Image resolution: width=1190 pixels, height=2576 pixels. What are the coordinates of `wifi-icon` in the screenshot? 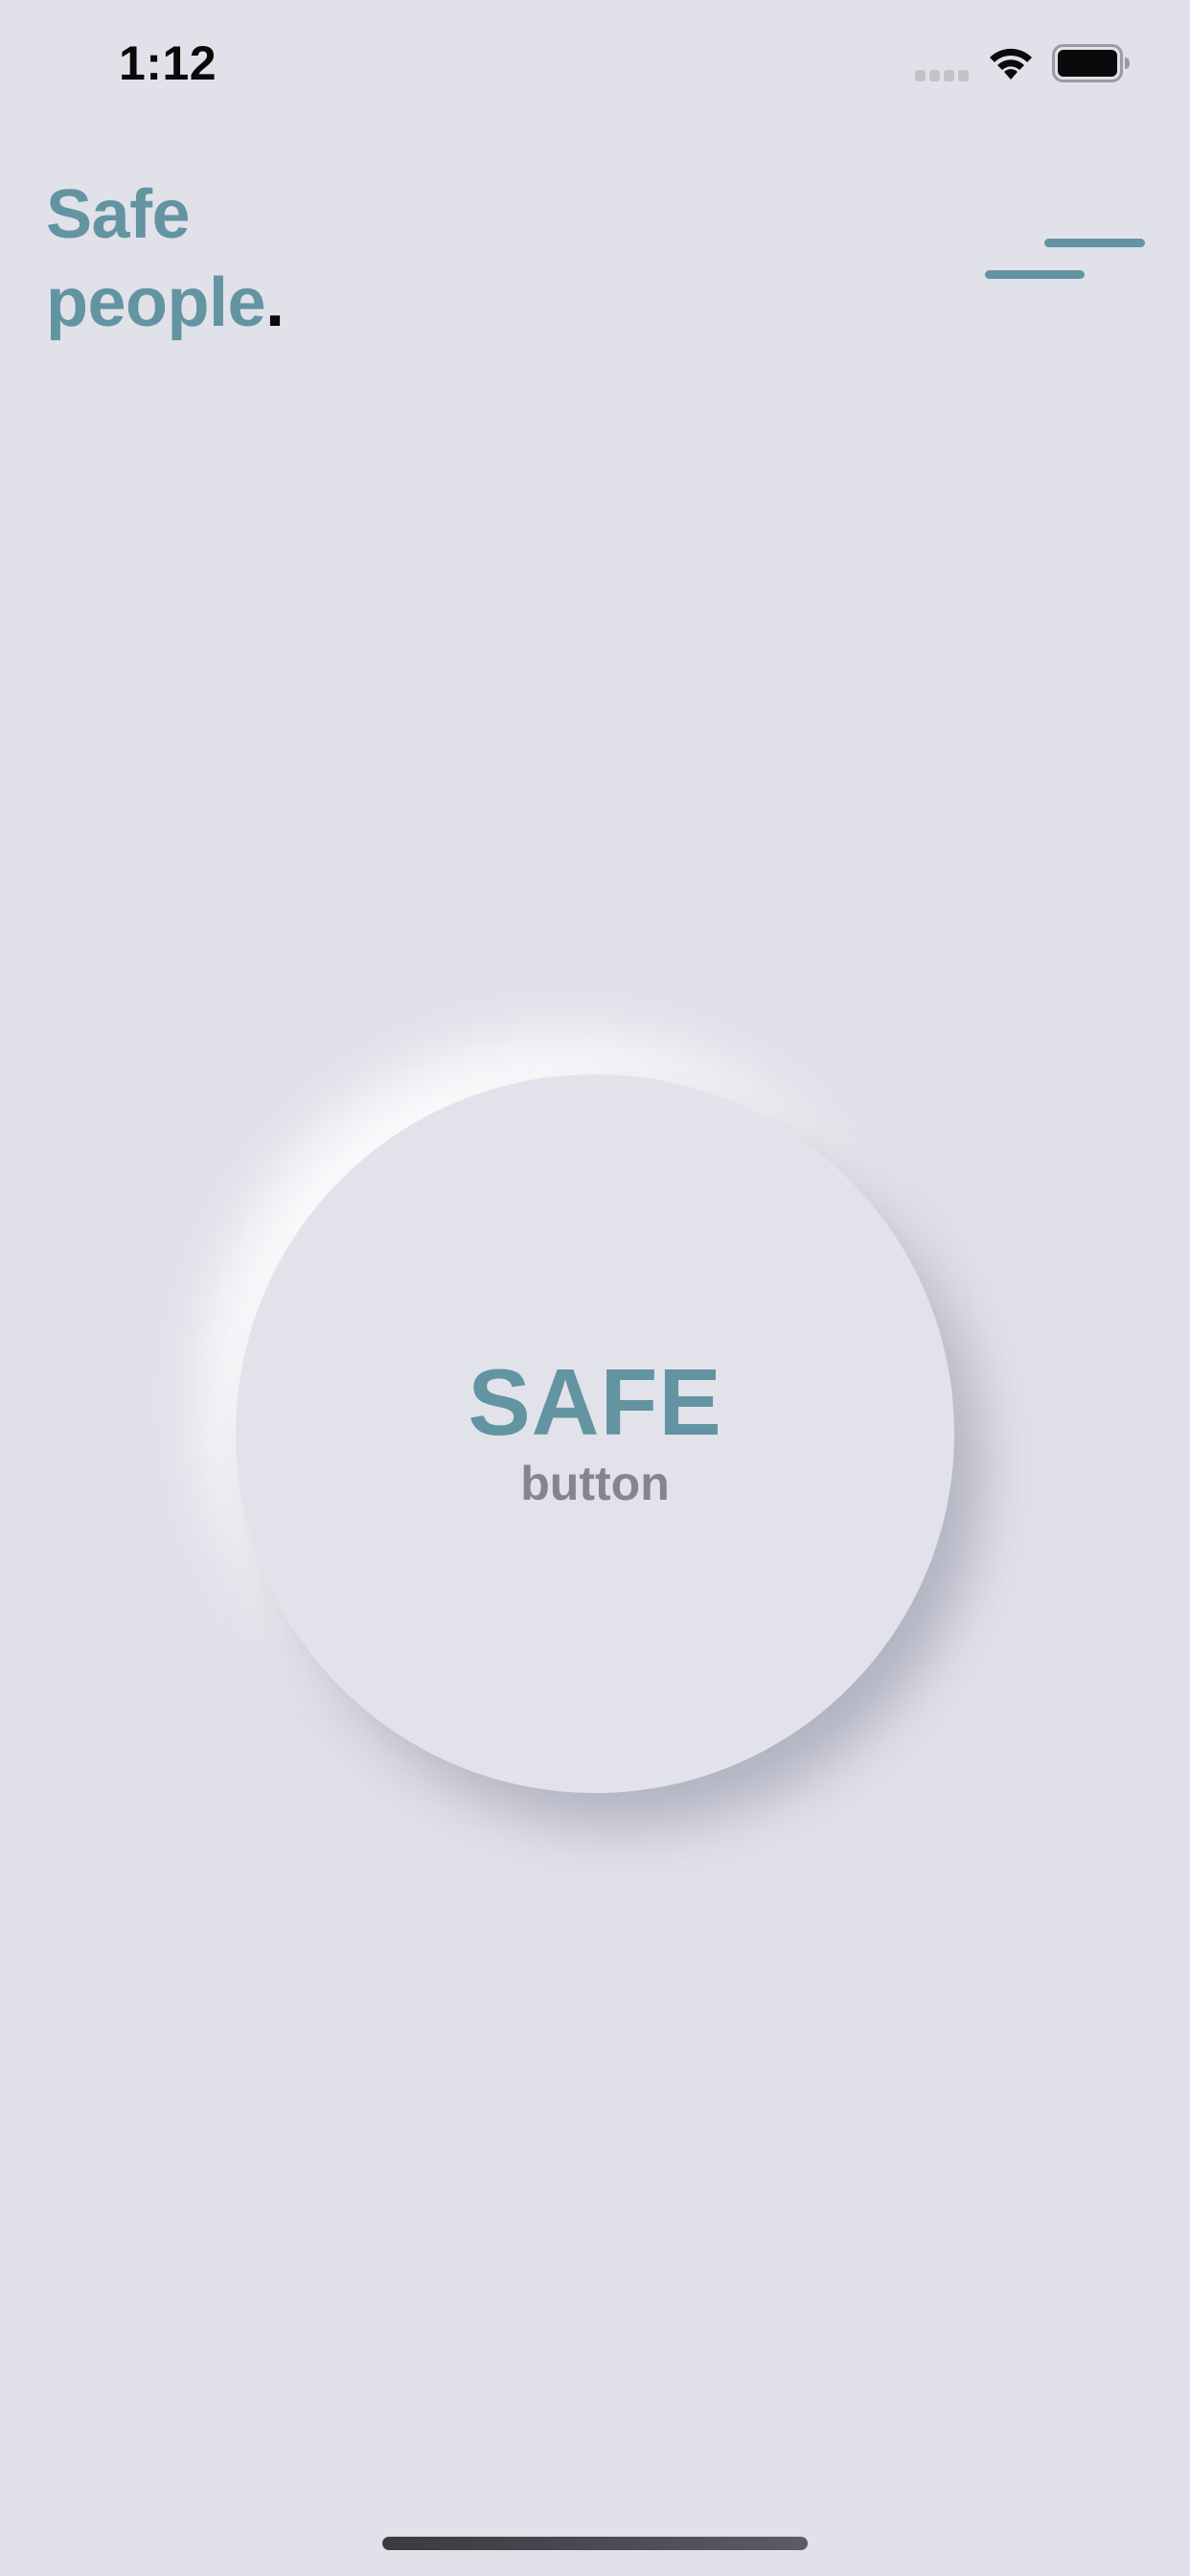 It's located at (1011, 64).